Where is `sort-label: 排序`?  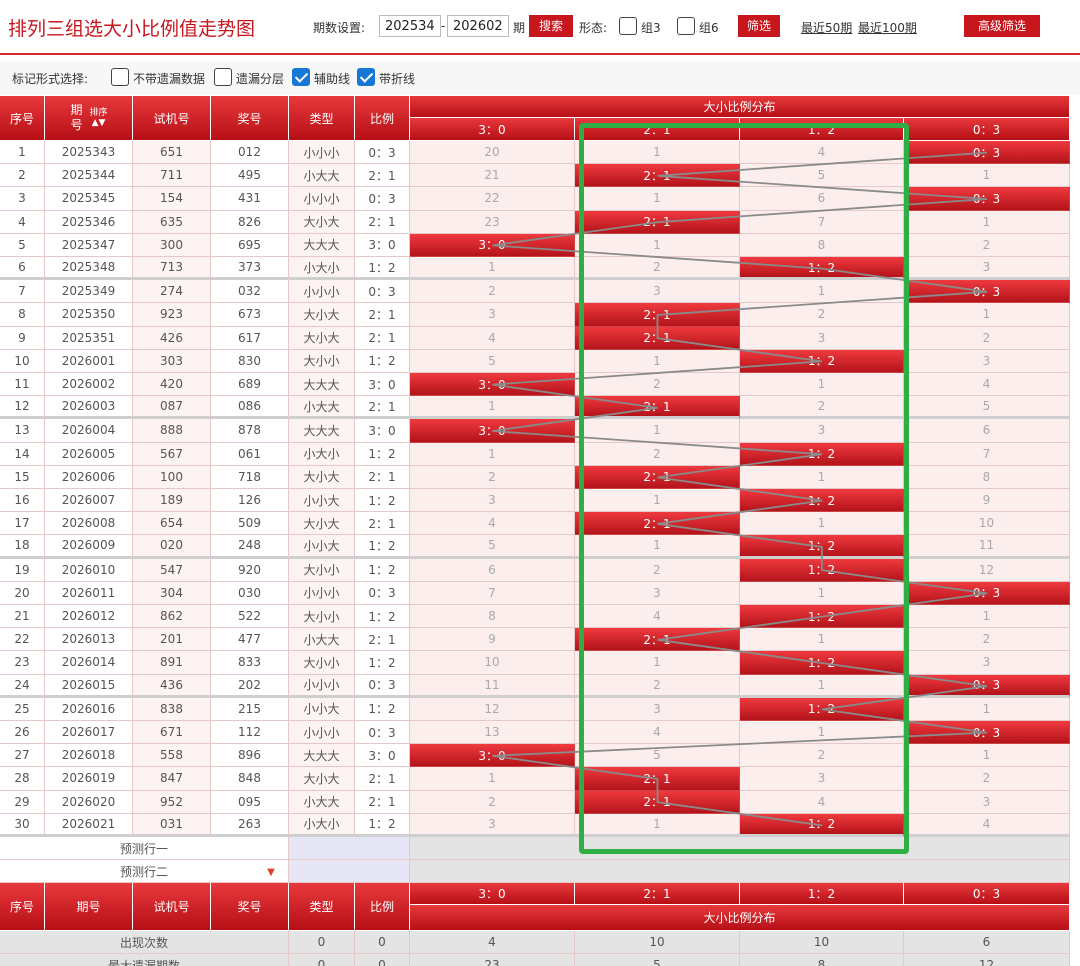 sort-label: 排序 is located at coordinates (98, 113).